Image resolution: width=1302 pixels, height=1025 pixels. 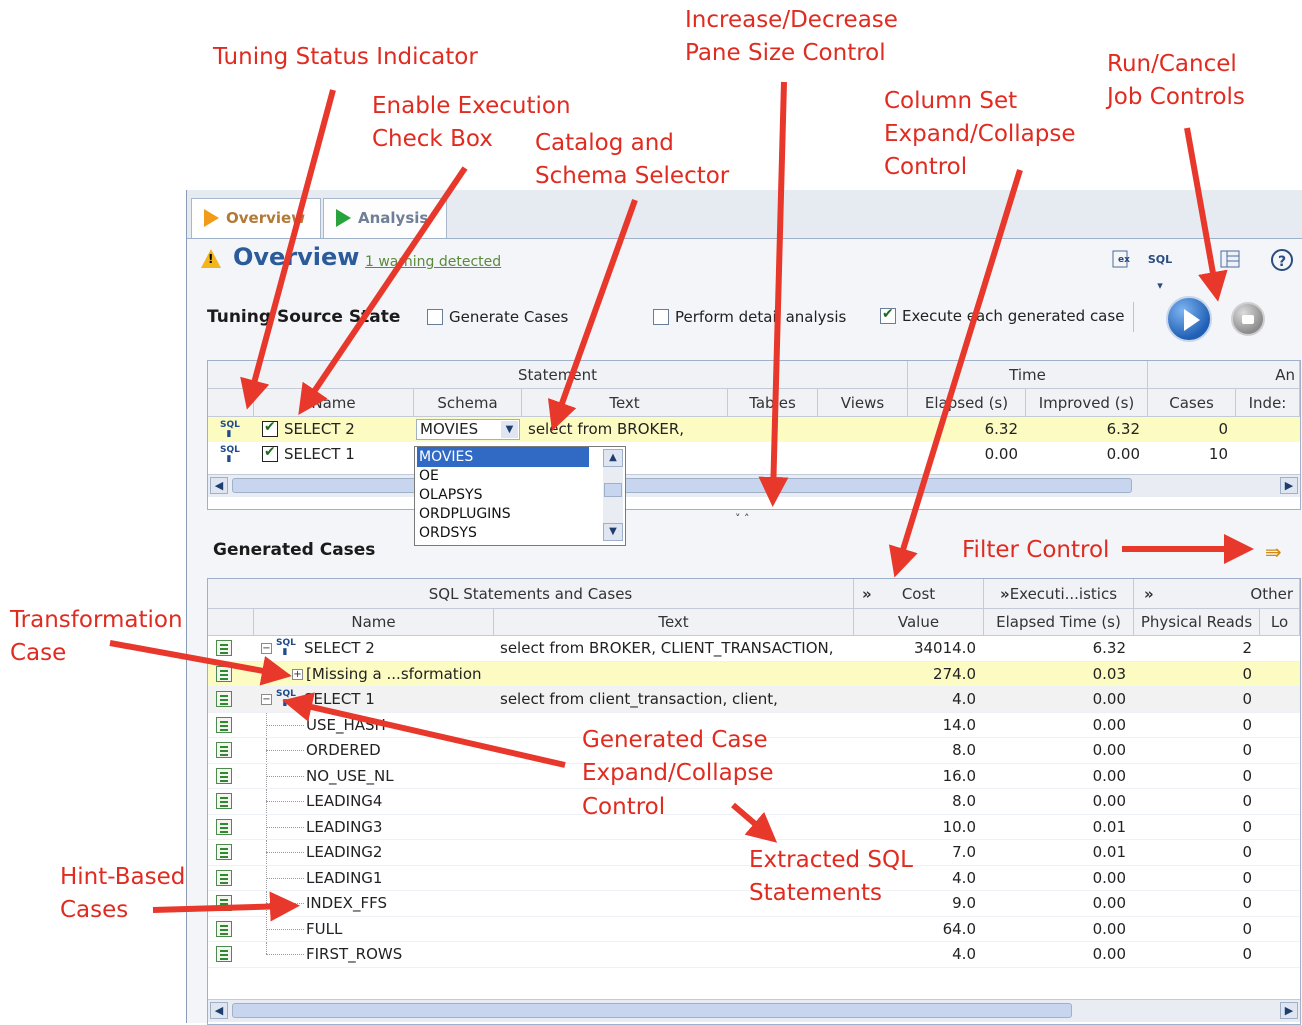 I want to click on lo-column-header: Lo, so click(x=1280, y=622).